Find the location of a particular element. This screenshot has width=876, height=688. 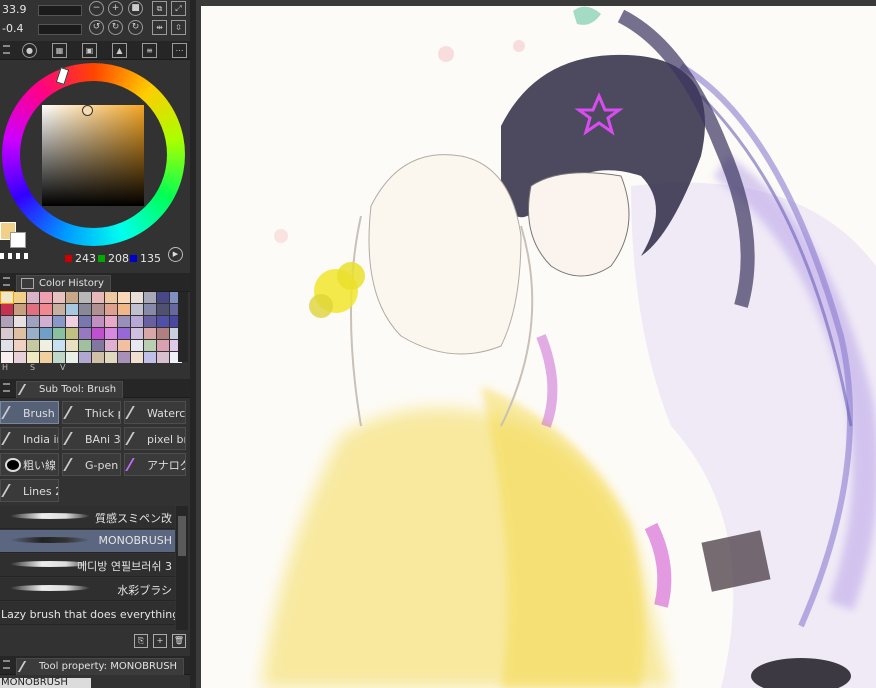

sub-color-swatch is located at coordinates (18, 240).